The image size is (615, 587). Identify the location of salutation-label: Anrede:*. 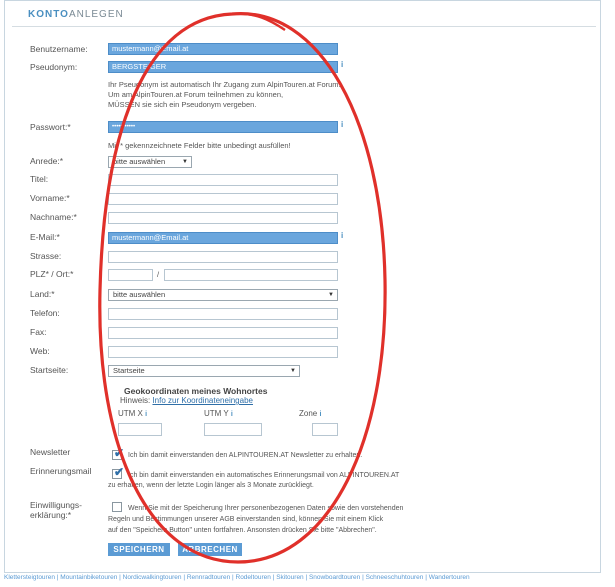
(47, 161).